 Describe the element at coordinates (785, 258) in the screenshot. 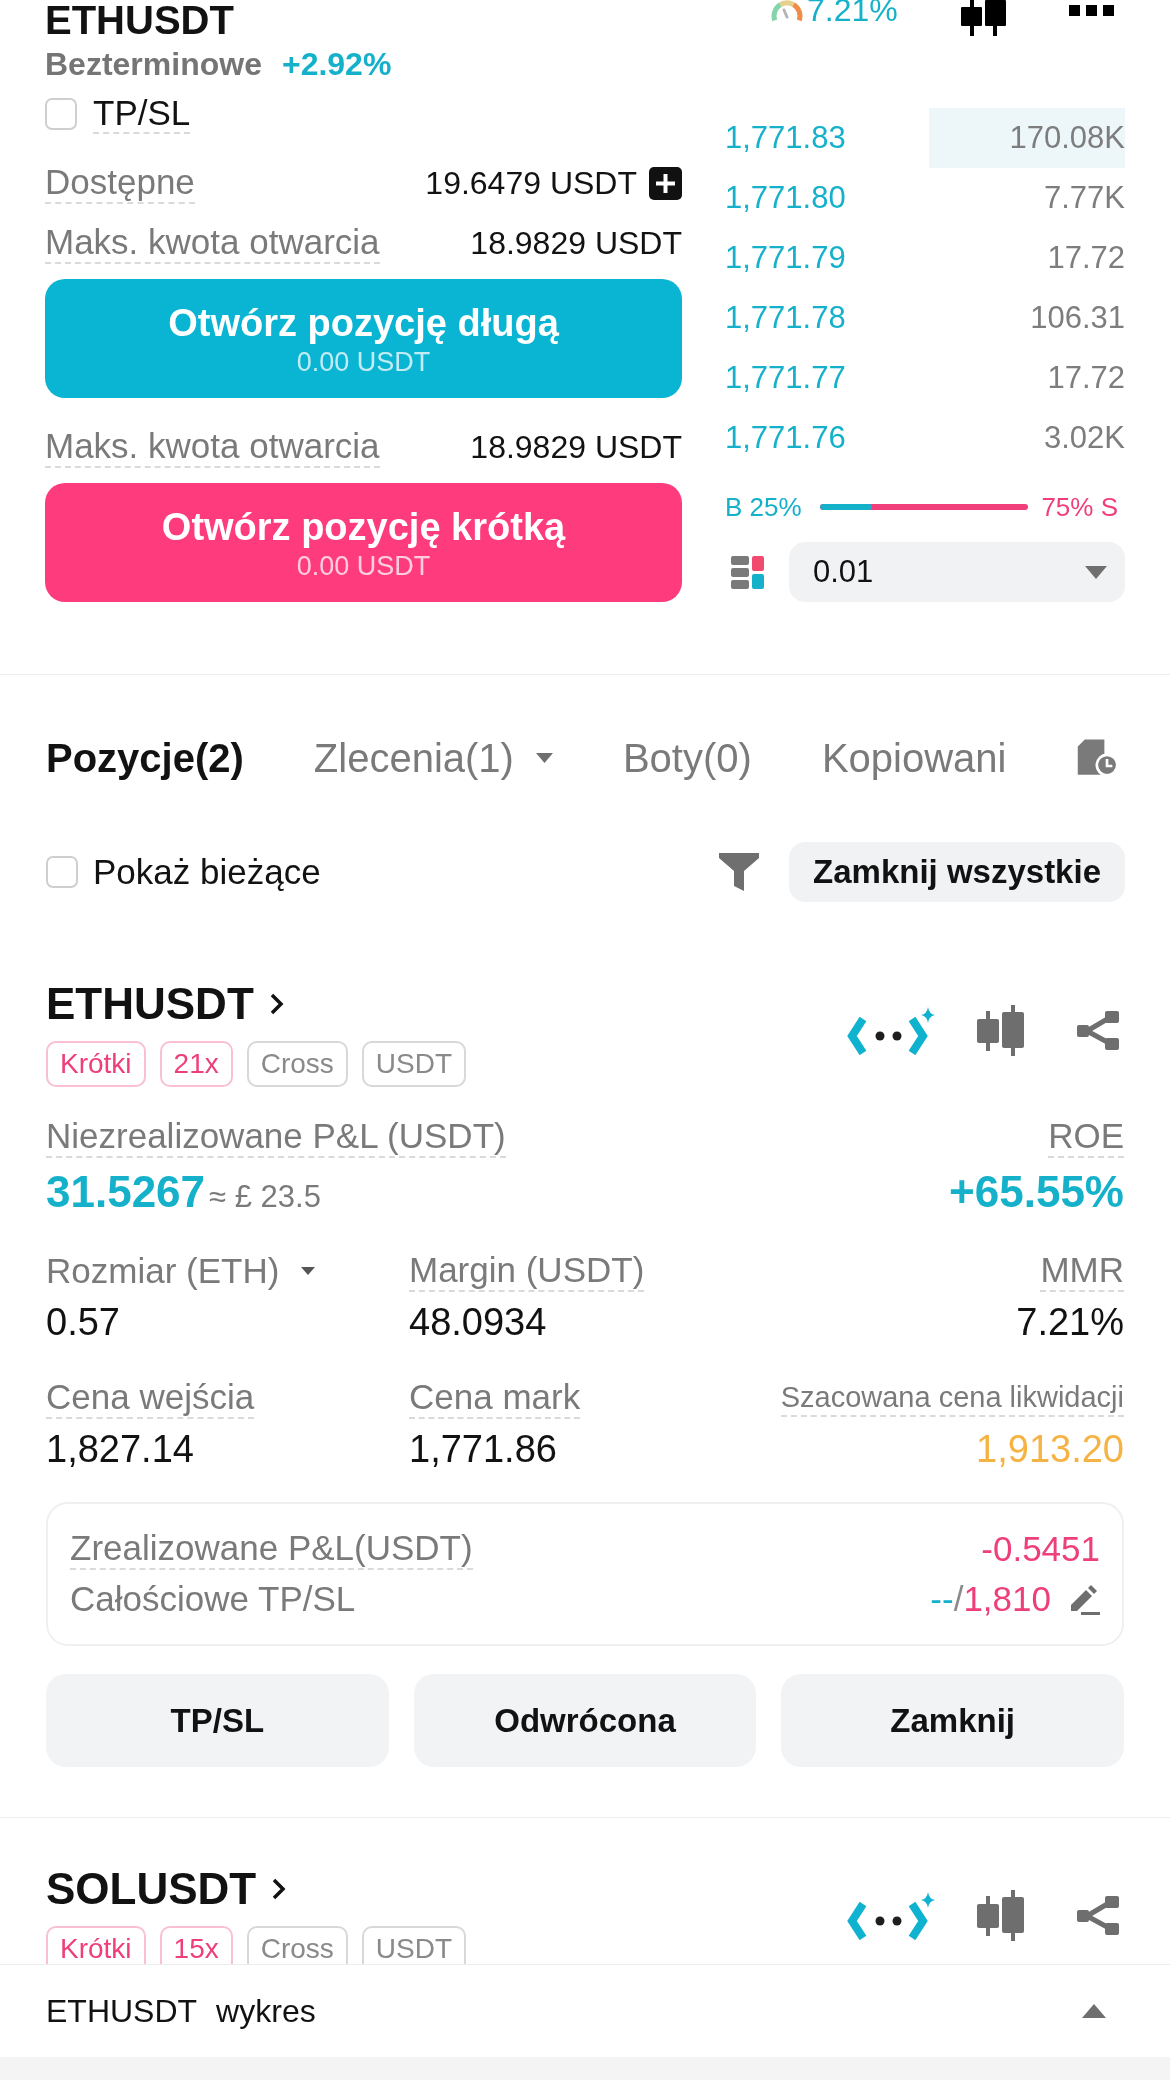

I see `order-price: 1,771.79` at that location.